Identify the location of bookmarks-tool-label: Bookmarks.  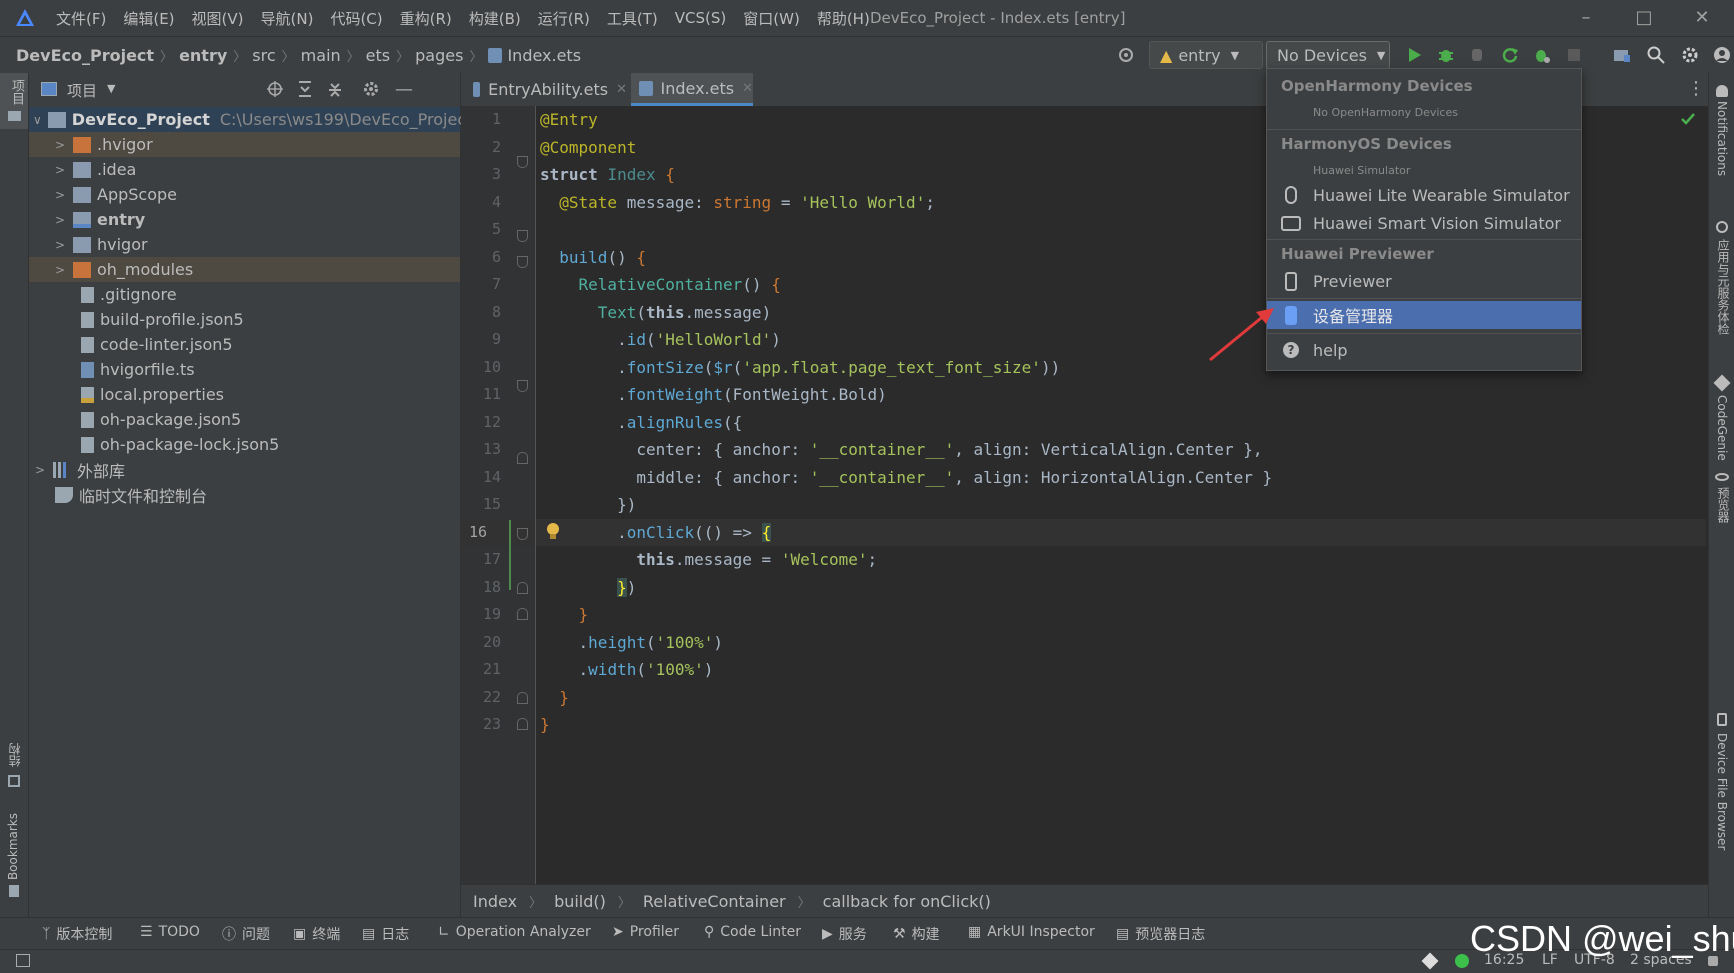
(13, 846).